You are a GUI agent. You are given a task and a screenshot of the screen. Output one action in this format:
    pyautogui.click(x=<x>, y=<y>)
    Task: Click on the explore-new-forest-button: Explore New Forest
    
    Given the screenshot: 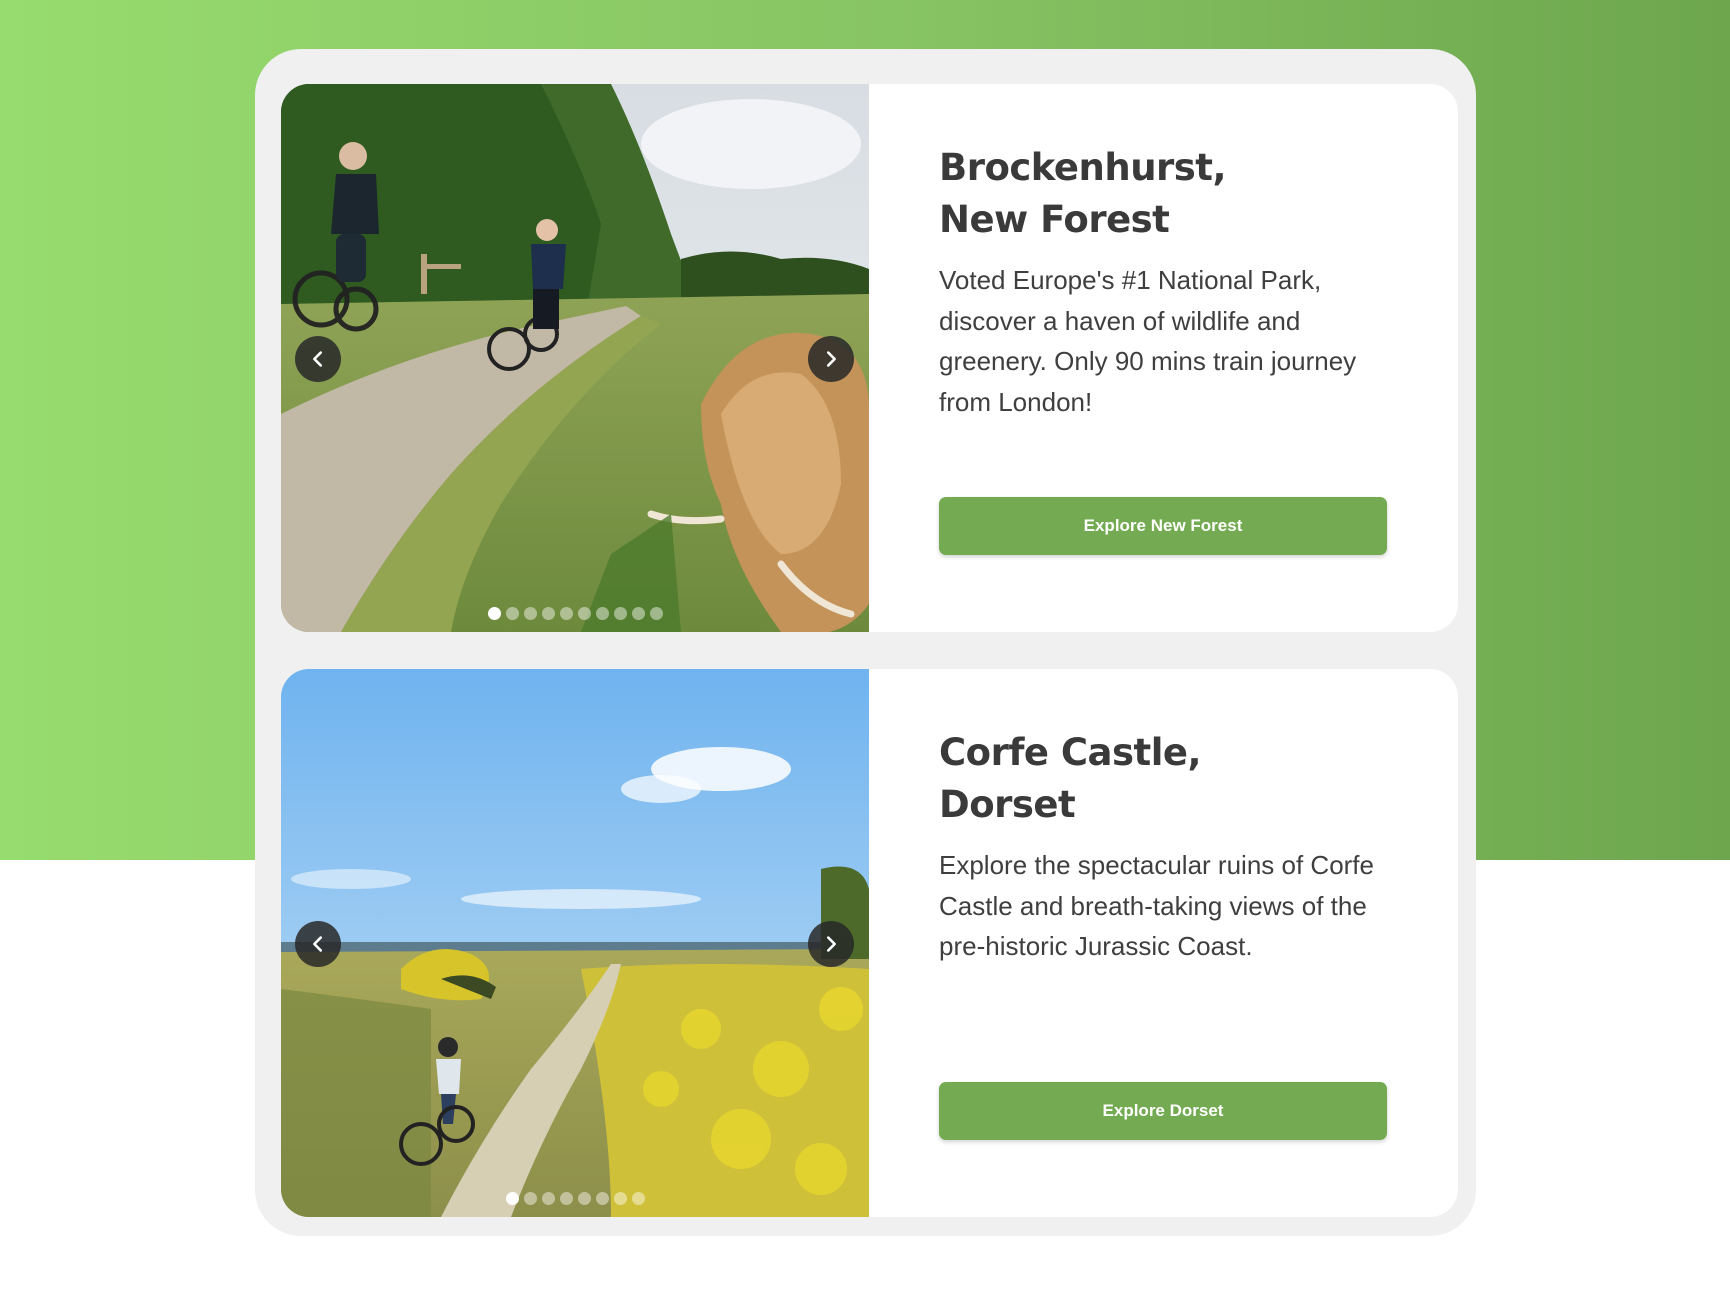 What is the action you would take?
    pyautogui.click(x=1163, y=526)
    